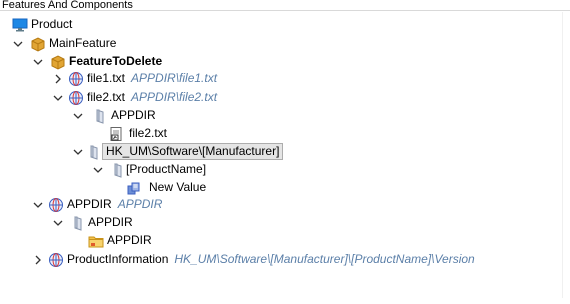 The width and height of the screenshot is (570, 304). I want to click on tree-item-product: Product, so click(42, 24).